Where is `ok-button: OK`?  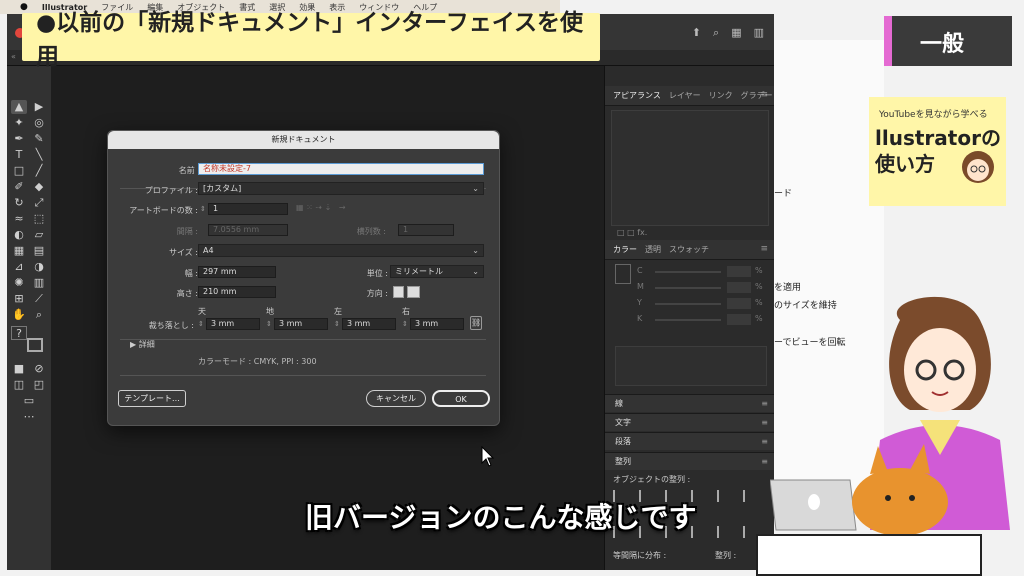 ok-button: OK is located at coordinates (461, 398).